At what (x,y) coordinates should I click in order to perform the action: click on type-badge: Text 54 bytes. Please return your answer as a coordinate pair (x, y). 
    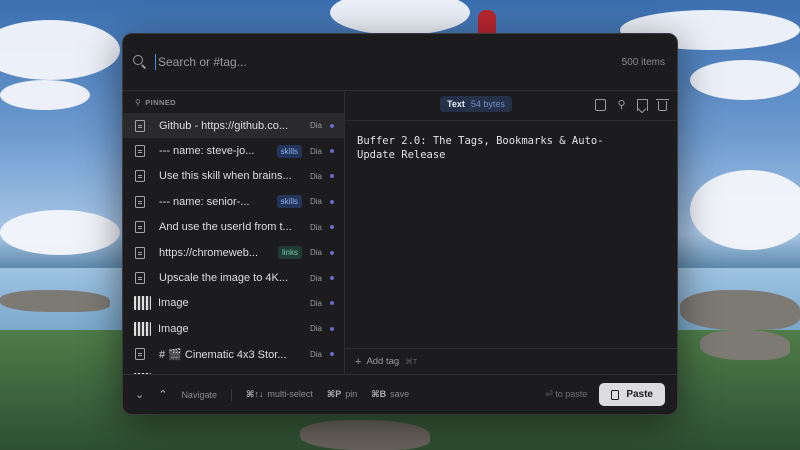
    Looking at the image, I should click on (476, 104).